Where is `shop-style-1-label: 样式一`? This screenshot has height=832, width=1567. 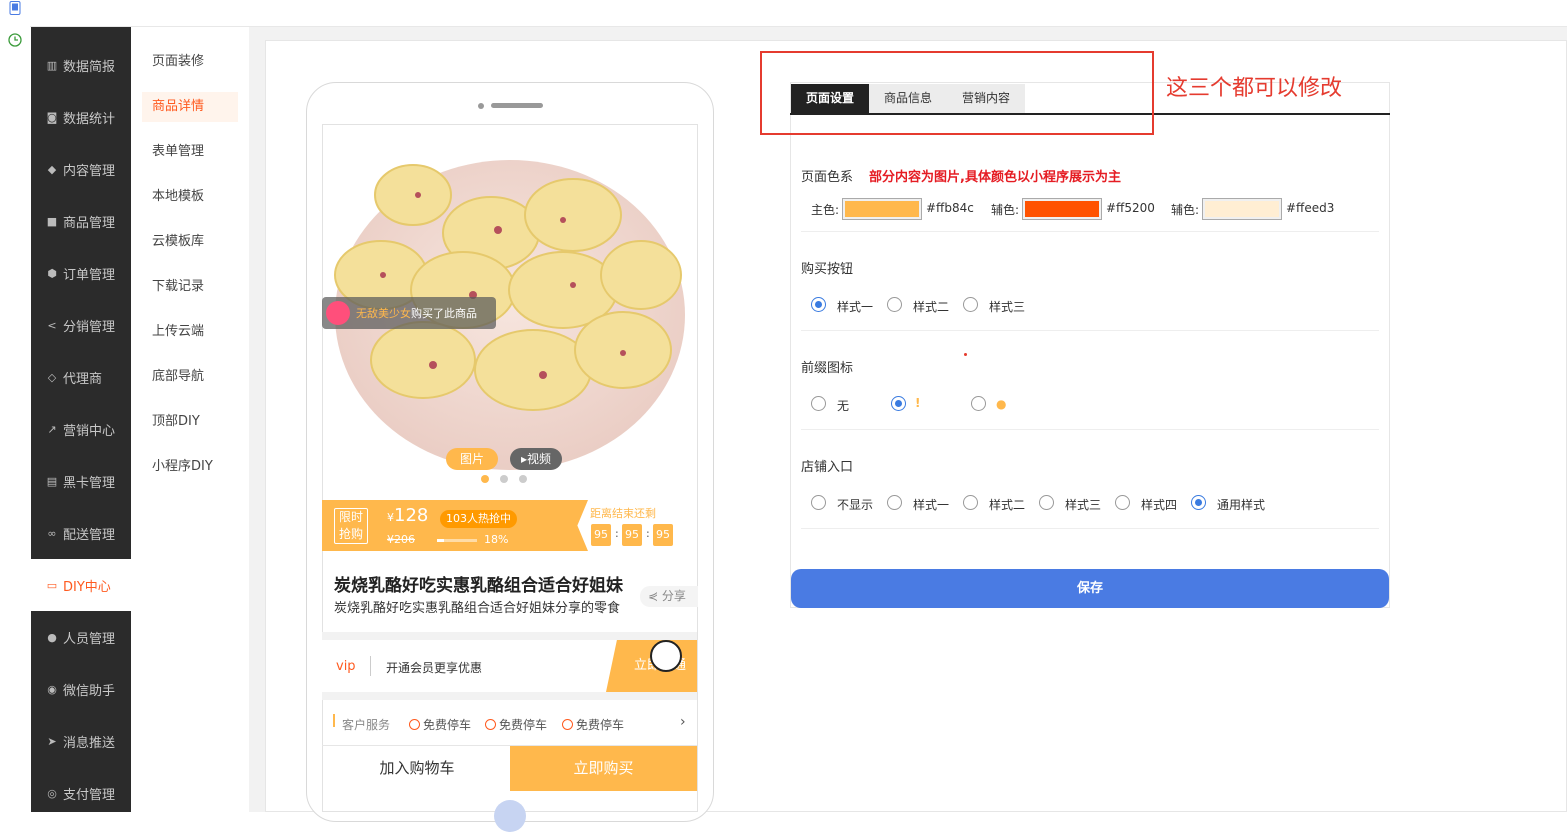
shop-style-1-label: 样式一 is located at coordinates (931, 505).